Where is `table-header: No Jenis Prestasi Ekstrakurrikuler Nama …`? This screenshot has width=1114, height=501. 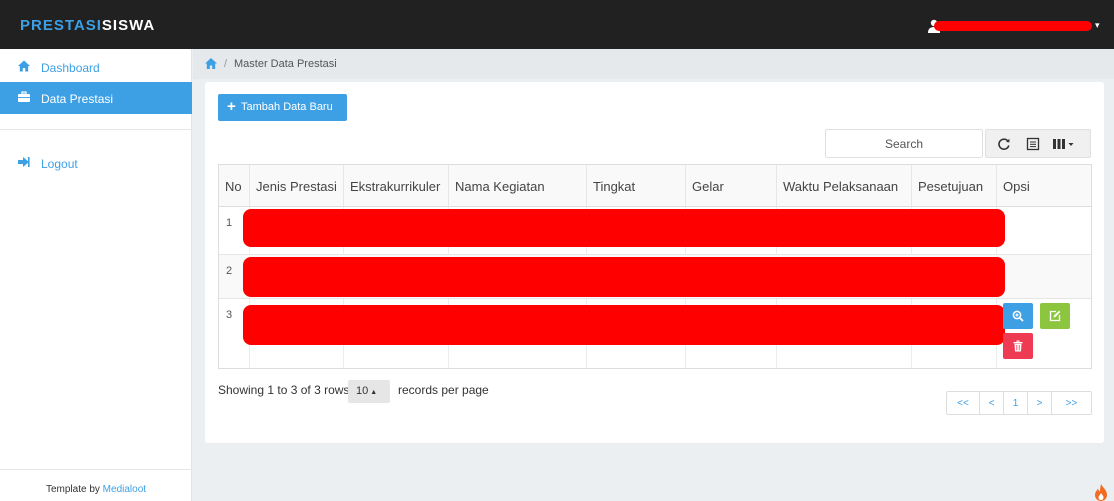
table-header: No Jenis Prestasi Ekstrakurrikuler Nama … is located at coordinates (655, 186).